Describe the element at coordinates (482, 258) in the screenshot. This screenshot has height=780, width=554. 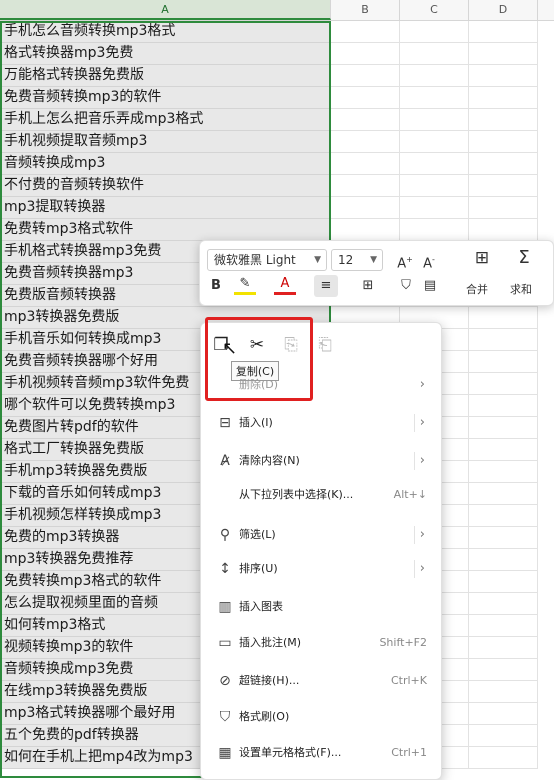
I see `merge-icon: ⊞` at that location.